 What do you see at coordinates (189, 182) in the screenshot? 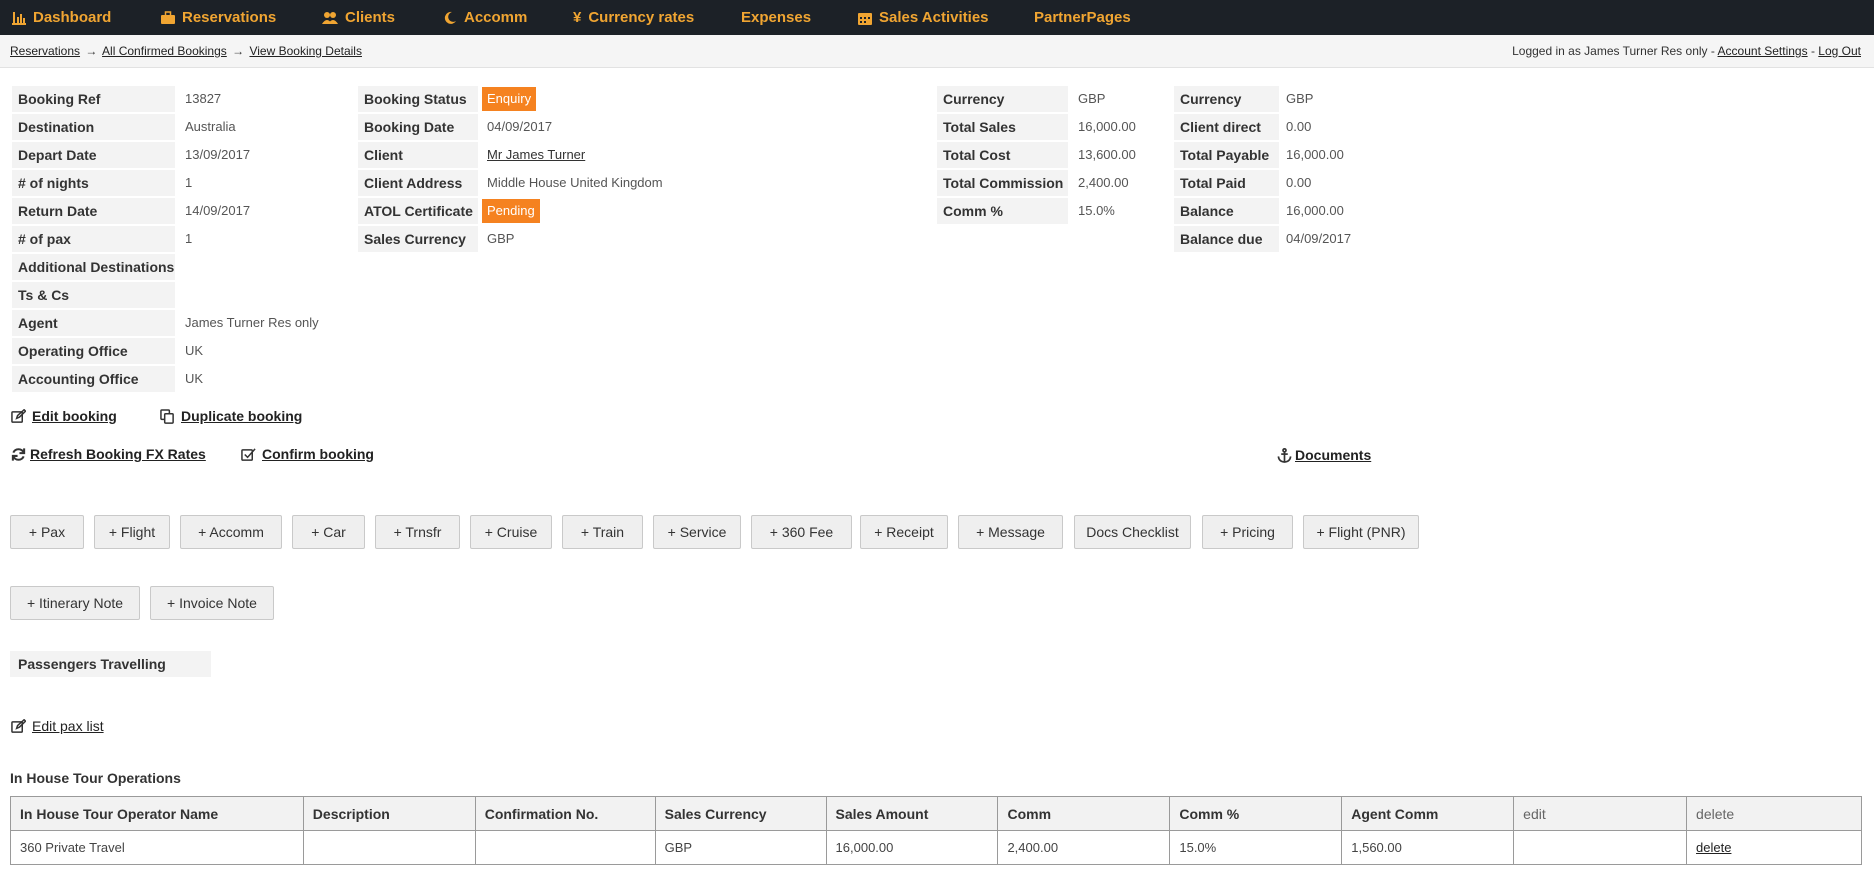
I see `nights-value: 1` at bounding box center [189, 182].